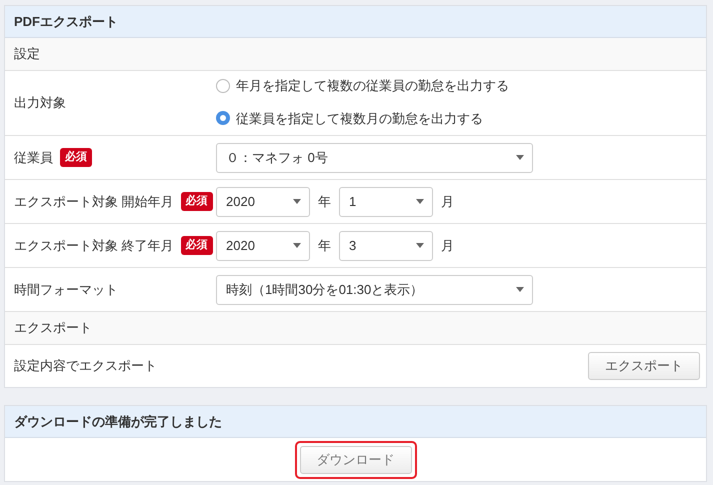 The width and height of the screenshot is (713, 485). What do you see at coordinates (94, 245) in the screenshot?
I see `field-label: エクスポート対象 終了年月` at bounding box center [94, 245].